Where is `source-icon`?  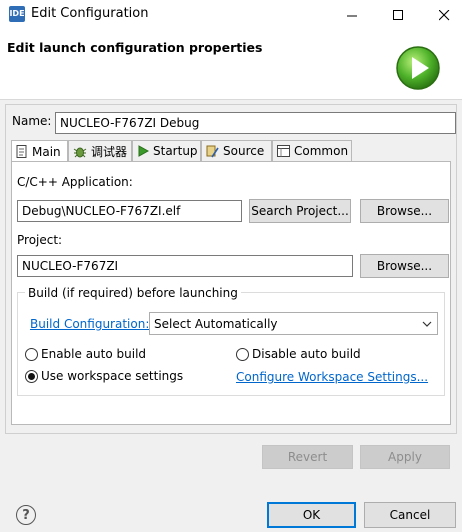
source-icon is located at coordinates (212, 151).